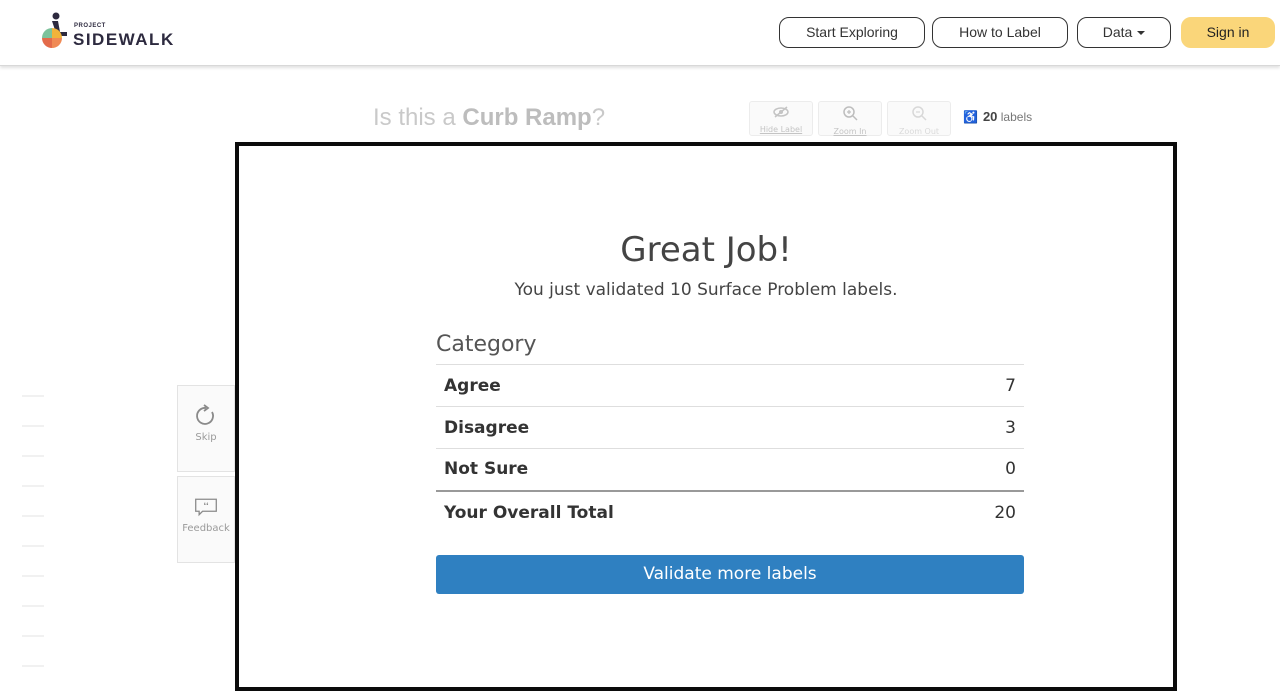 The width and height of the screenshot is (1280, 696). Describe the element at coordinates (598, 117) in the screenshot. I see `question-suffix: ?` at that location.